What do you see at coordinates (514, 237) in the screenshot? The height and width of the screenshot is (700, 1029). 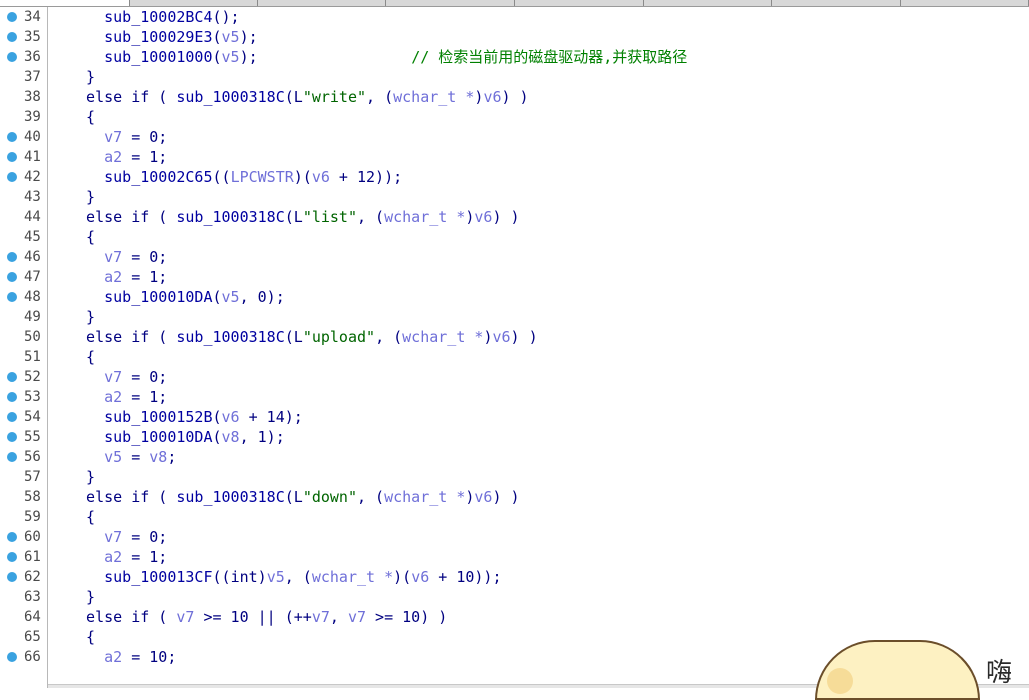 I see `code-line: 45 {` at bounding box center [514, 237].